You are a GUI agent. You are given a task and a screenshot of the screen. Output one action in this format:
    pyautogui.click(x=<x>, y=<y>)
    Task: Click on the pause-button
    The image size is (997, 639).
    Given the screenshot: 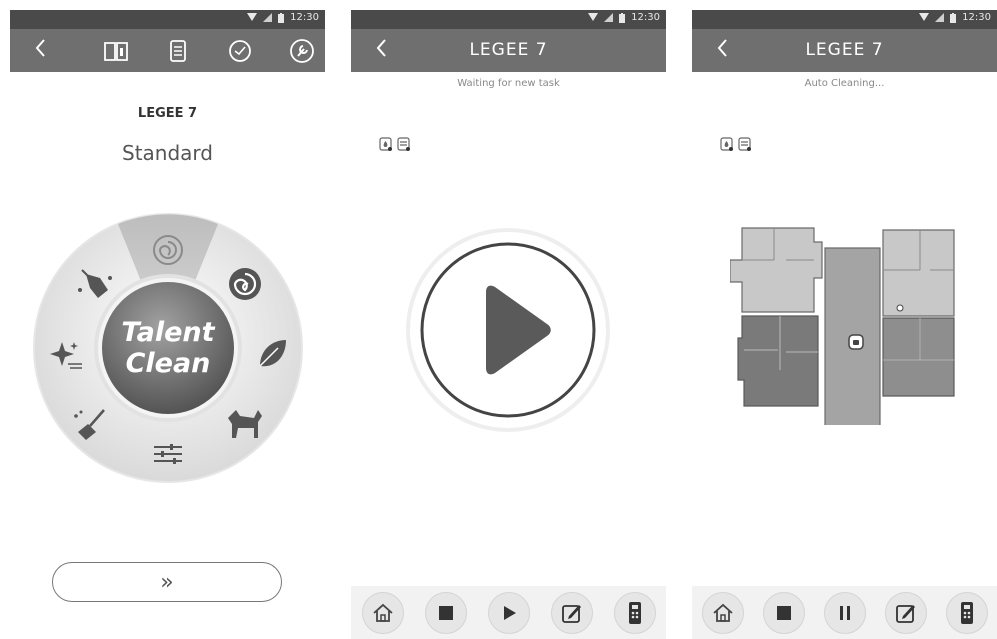 What is the action you would take?
    pyautogui.click(x=844, y=612)
    